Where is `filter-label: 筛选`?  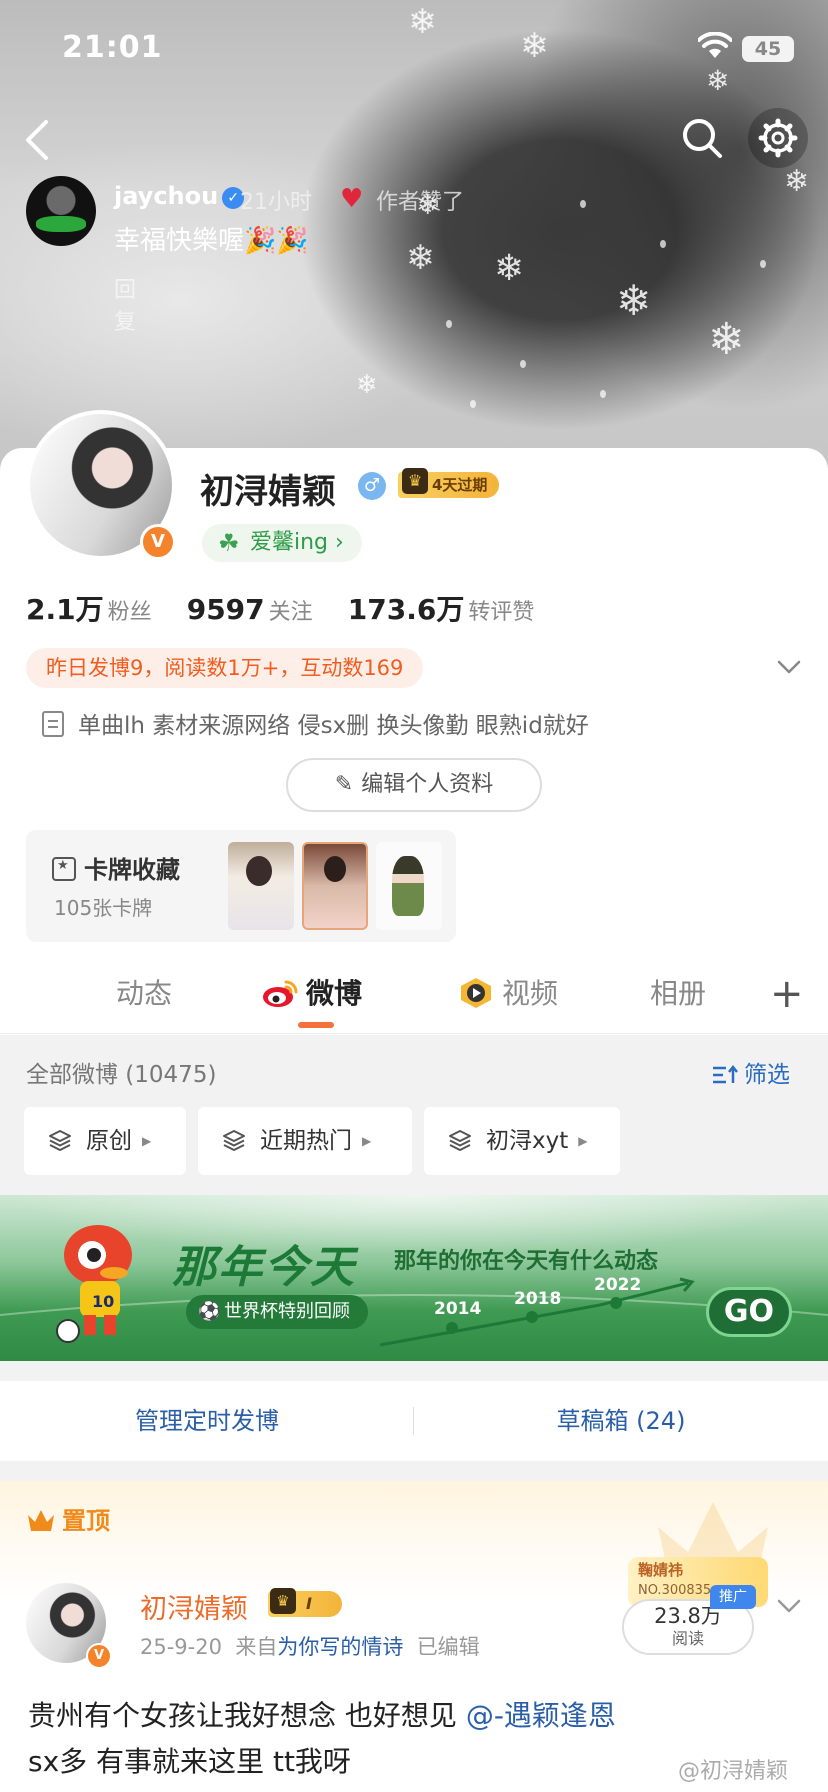
filter-label: 筛选 is located at coordinates (767, 1075).